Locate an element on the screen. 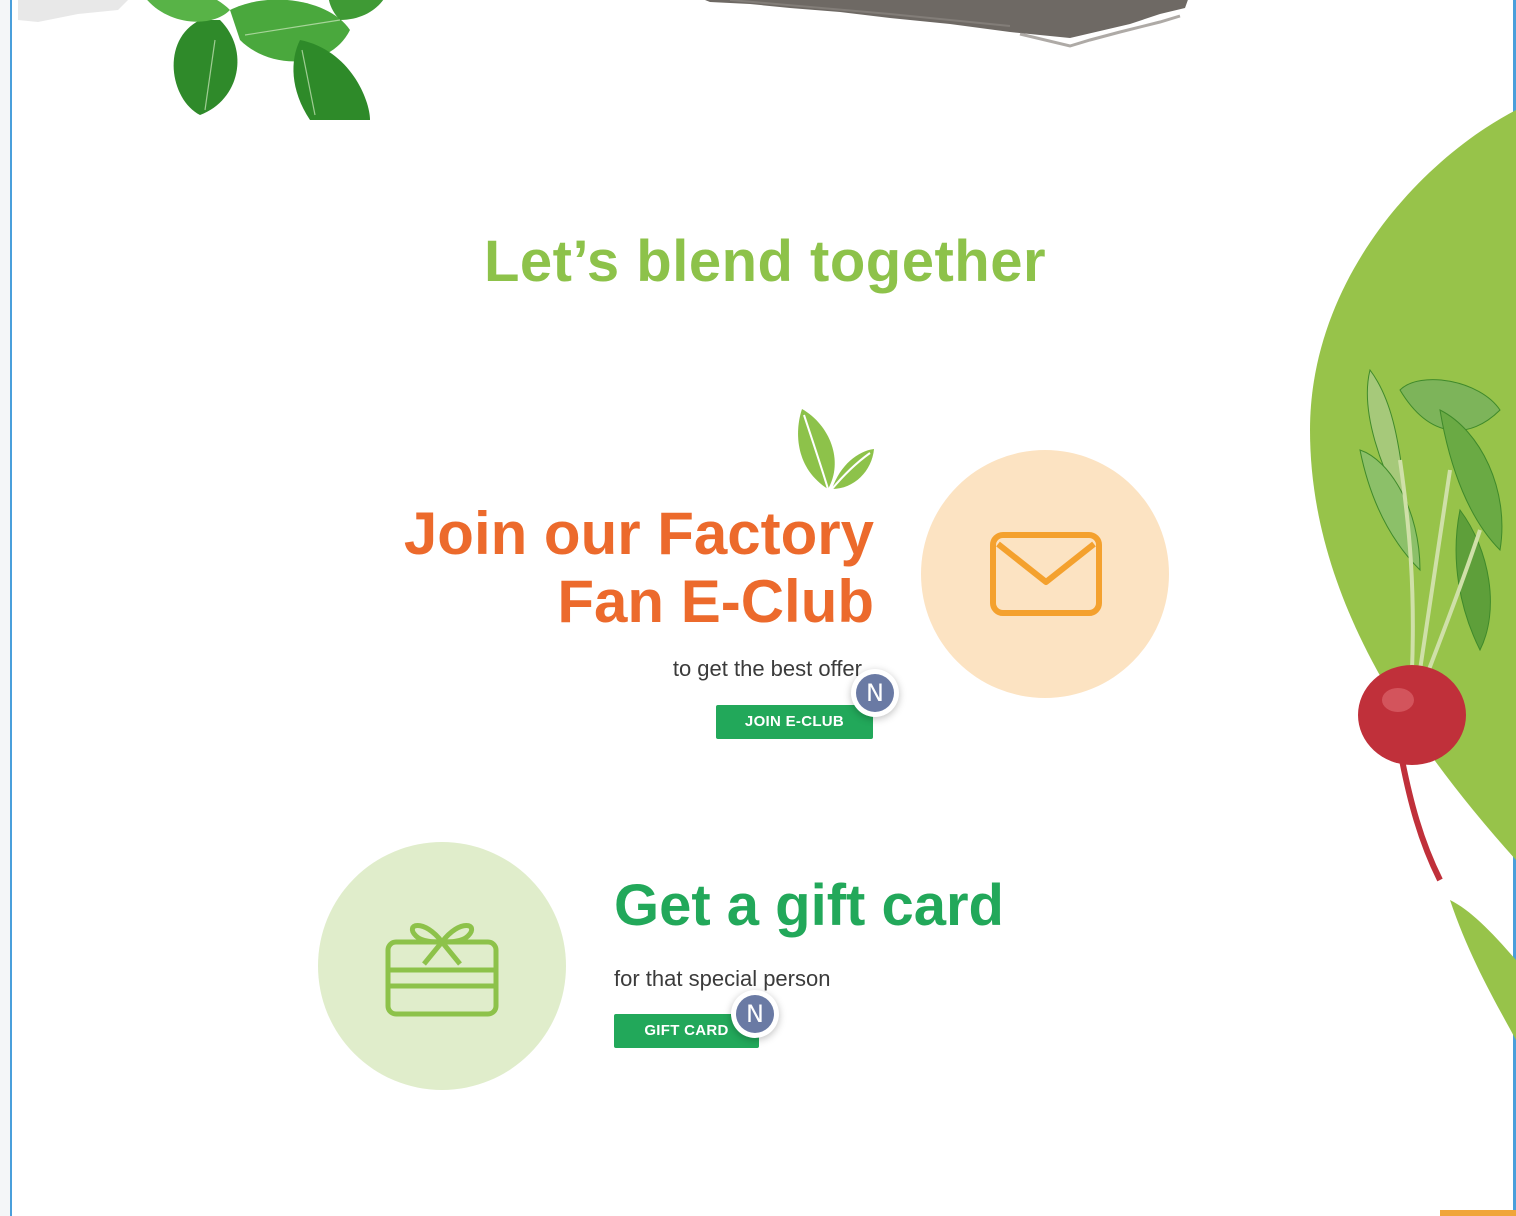 The image size is (1516, 1216). gift-card-title: Get a gift card is located at coordinates (809, 905).